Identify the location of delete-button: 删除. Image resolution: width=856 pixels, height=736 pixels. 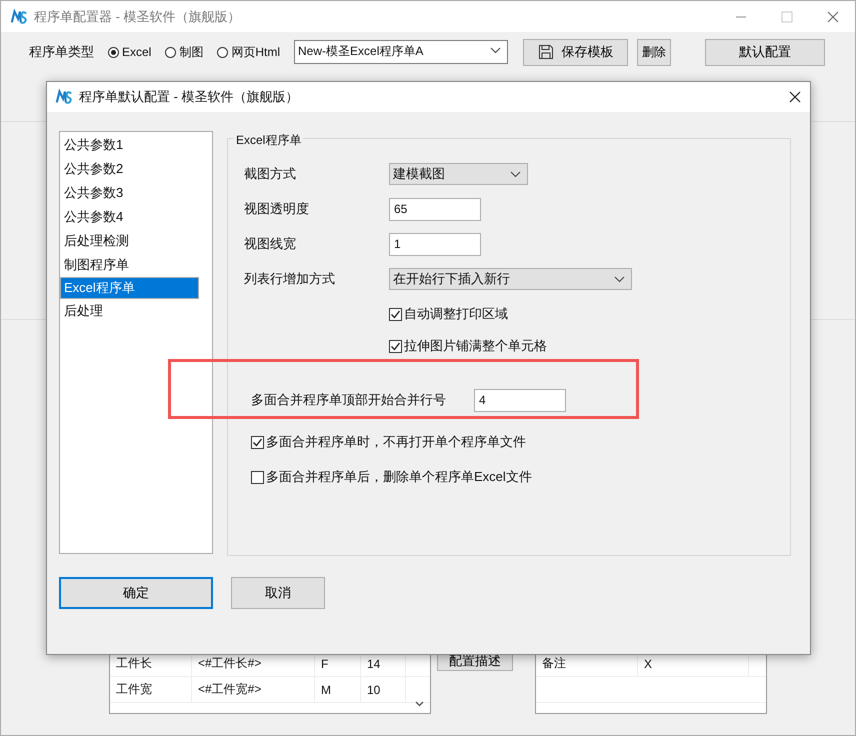
(654, 52).